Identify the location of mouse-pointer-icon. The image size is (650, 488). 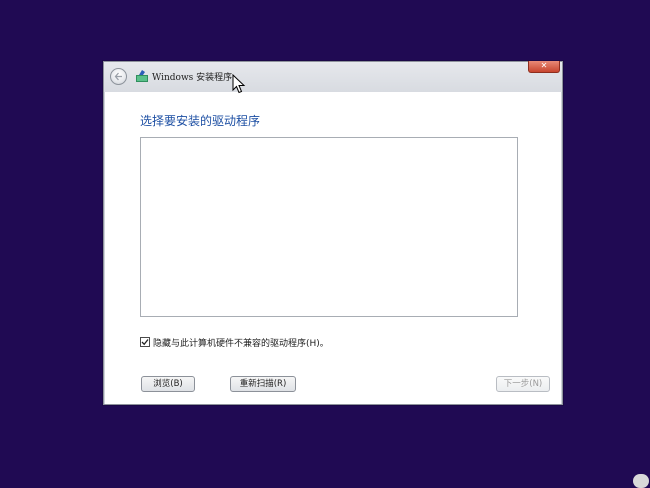
(239, 84).